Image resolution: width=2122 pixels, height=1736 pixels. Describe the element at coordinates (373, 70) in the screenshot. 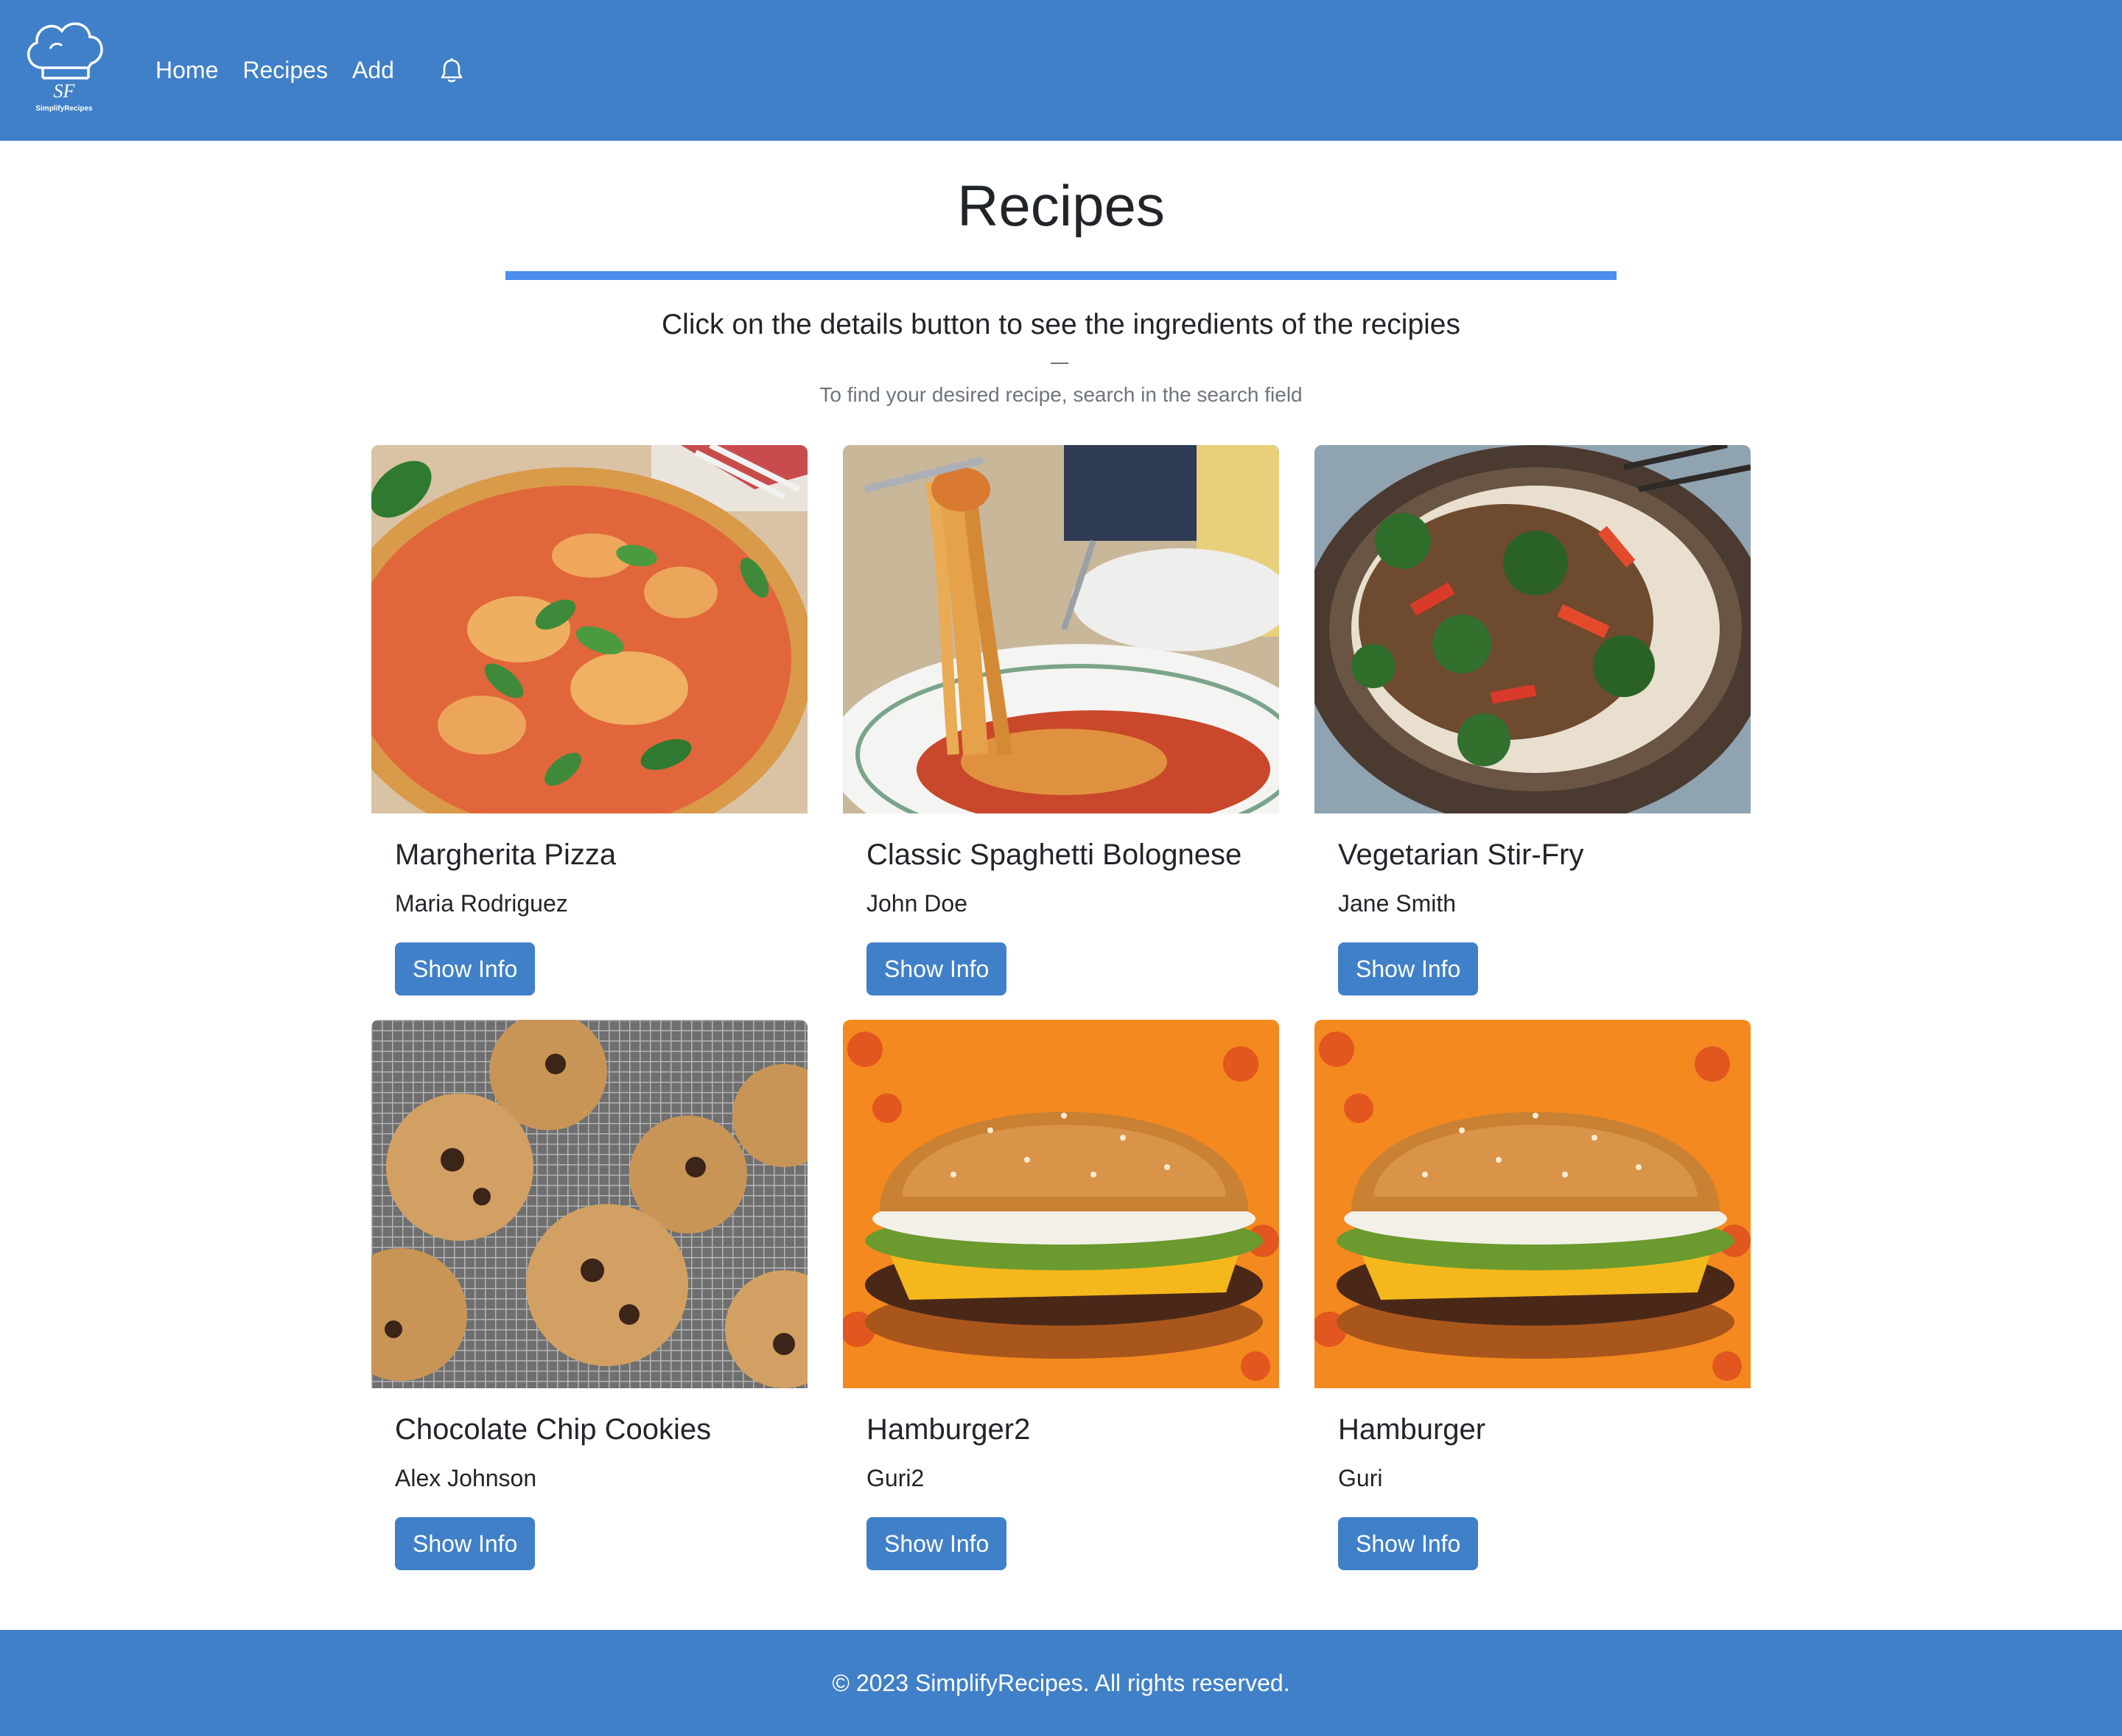

I see `nav-link-add: Add` at that location.